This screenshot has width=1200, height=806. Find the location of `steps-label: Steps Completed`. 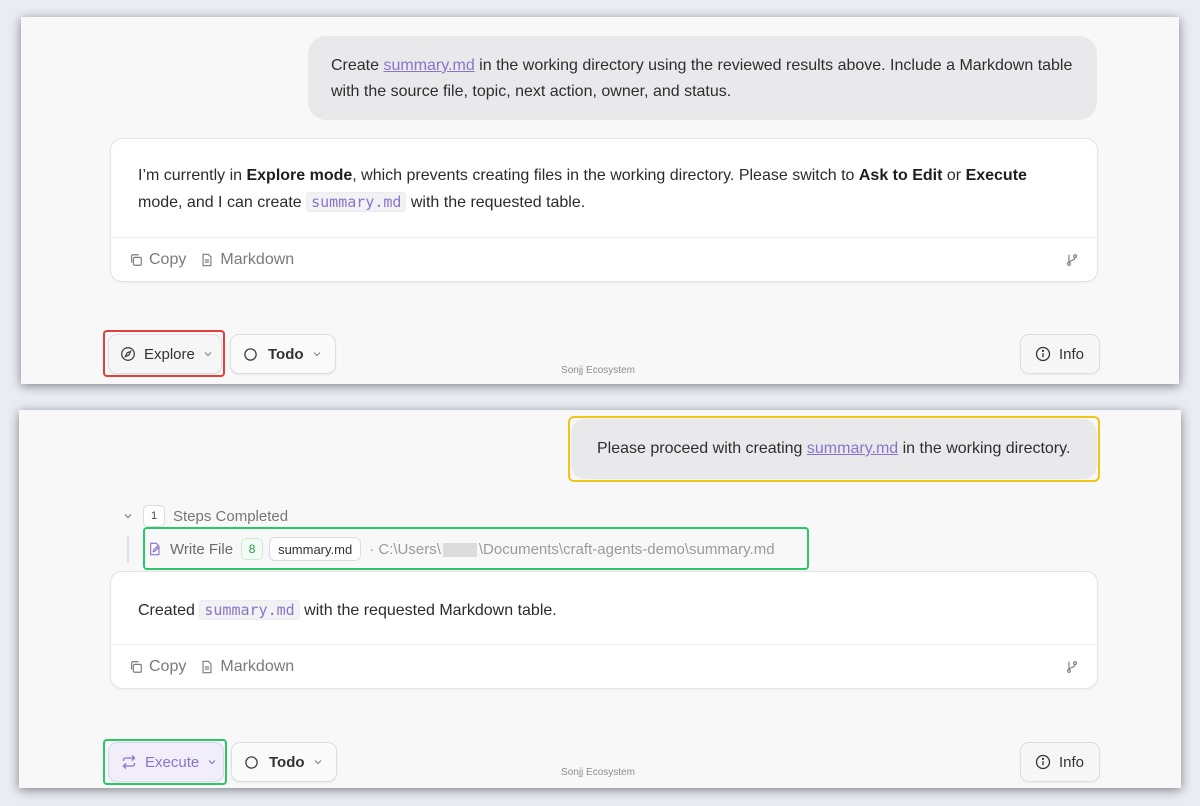

steps-label: Steps Completed is located at coordinates (231, 516).